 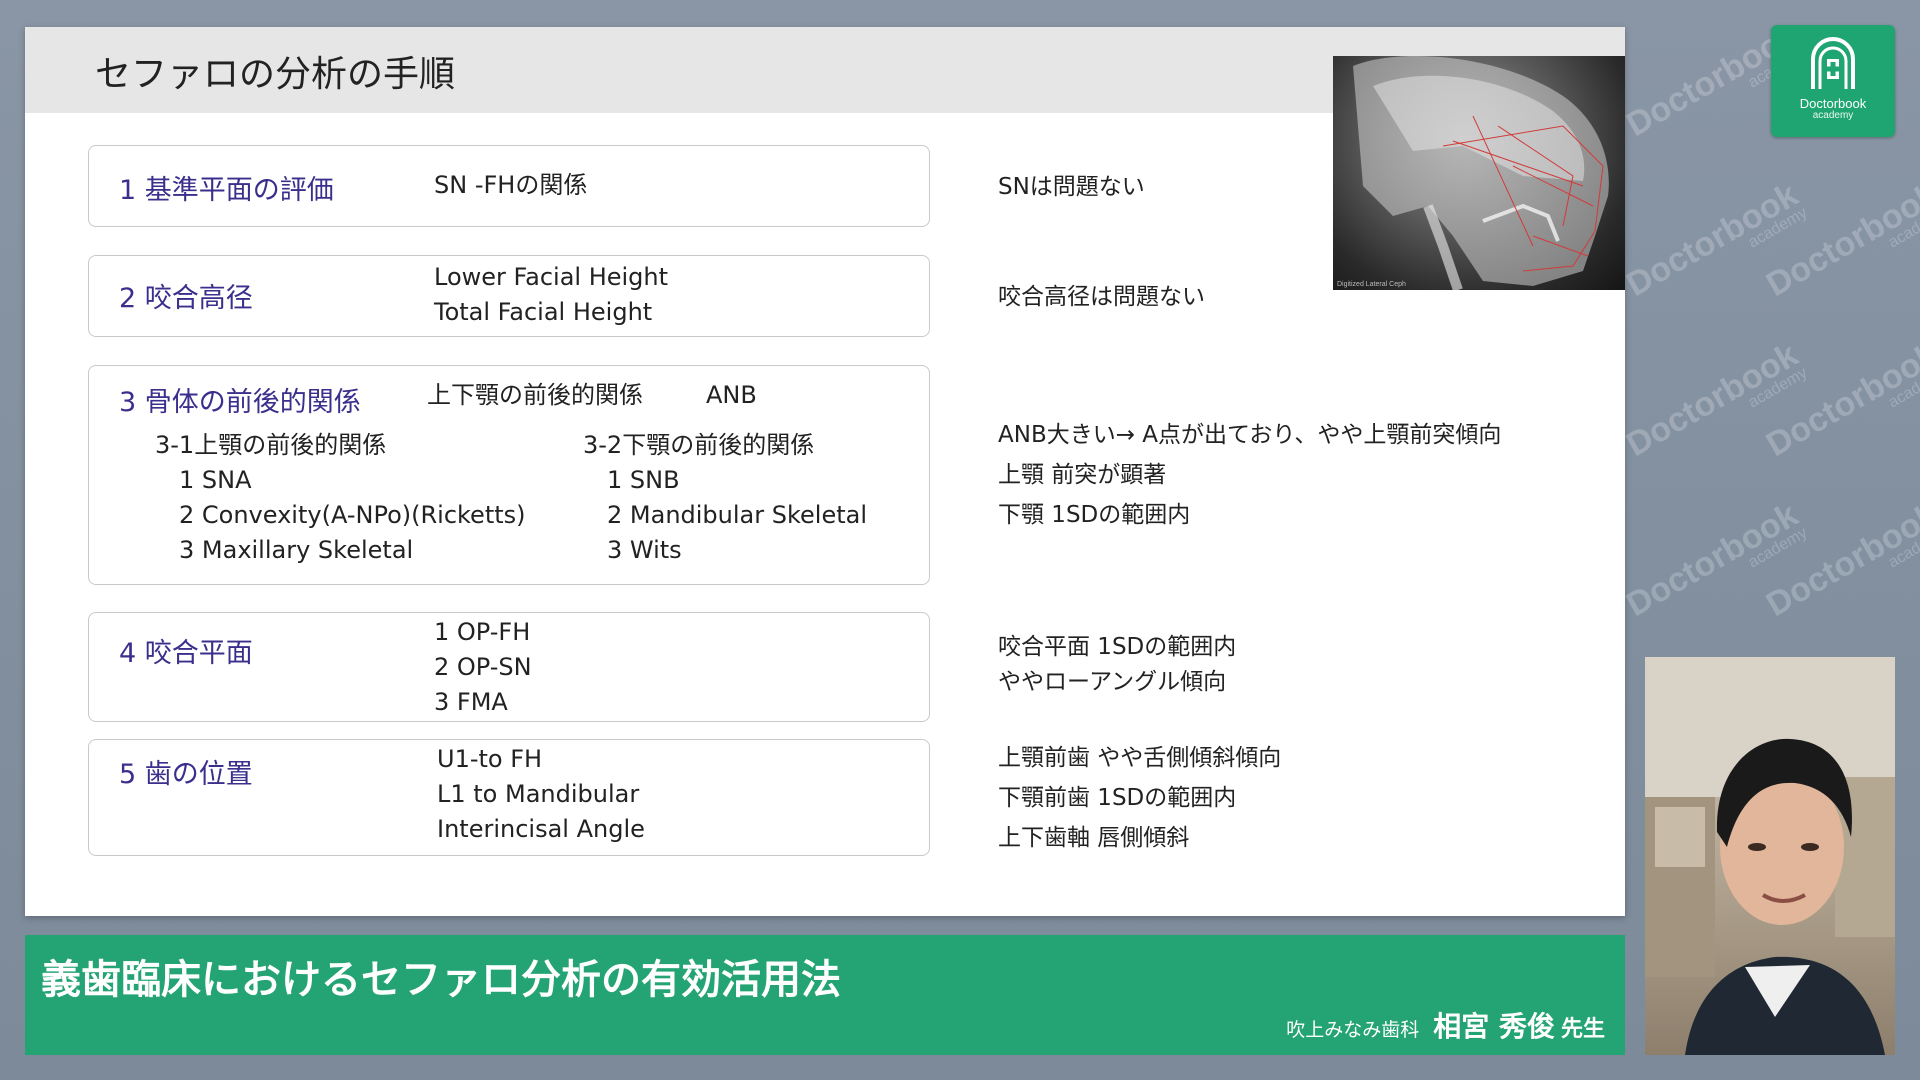 I want to click on presenter-webcam-video, so click(x=1770, y=856).